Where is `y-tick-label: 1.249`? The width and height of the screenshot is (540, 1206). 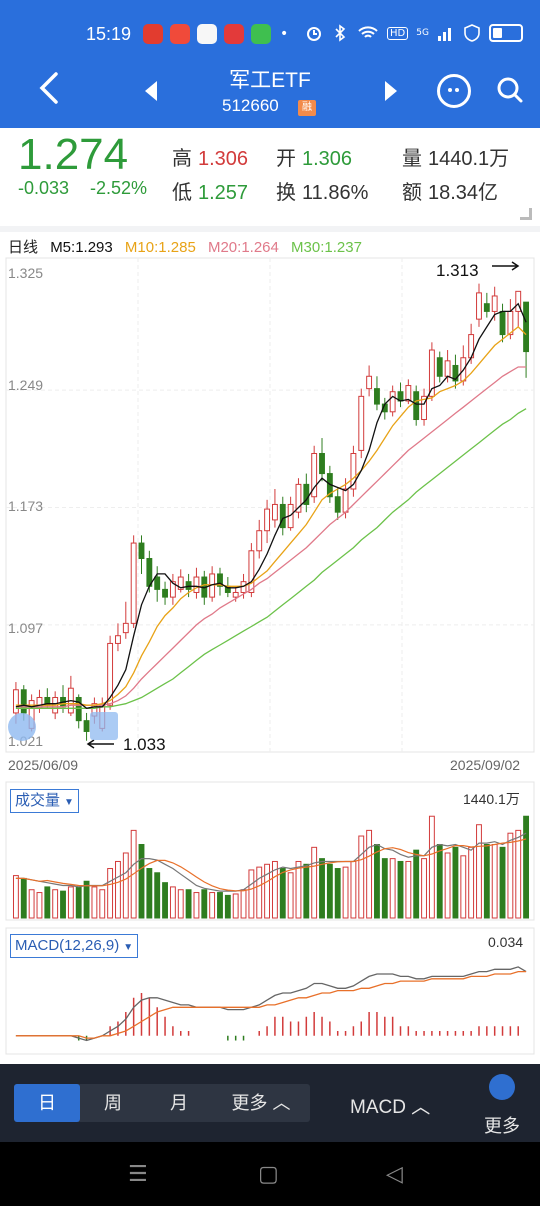 y-tick-label: 1.249 is located at coordinates (25, 385).